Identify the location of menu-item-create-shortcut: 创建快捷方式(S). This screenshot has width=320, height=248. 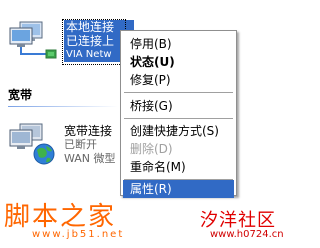
(178, 131).